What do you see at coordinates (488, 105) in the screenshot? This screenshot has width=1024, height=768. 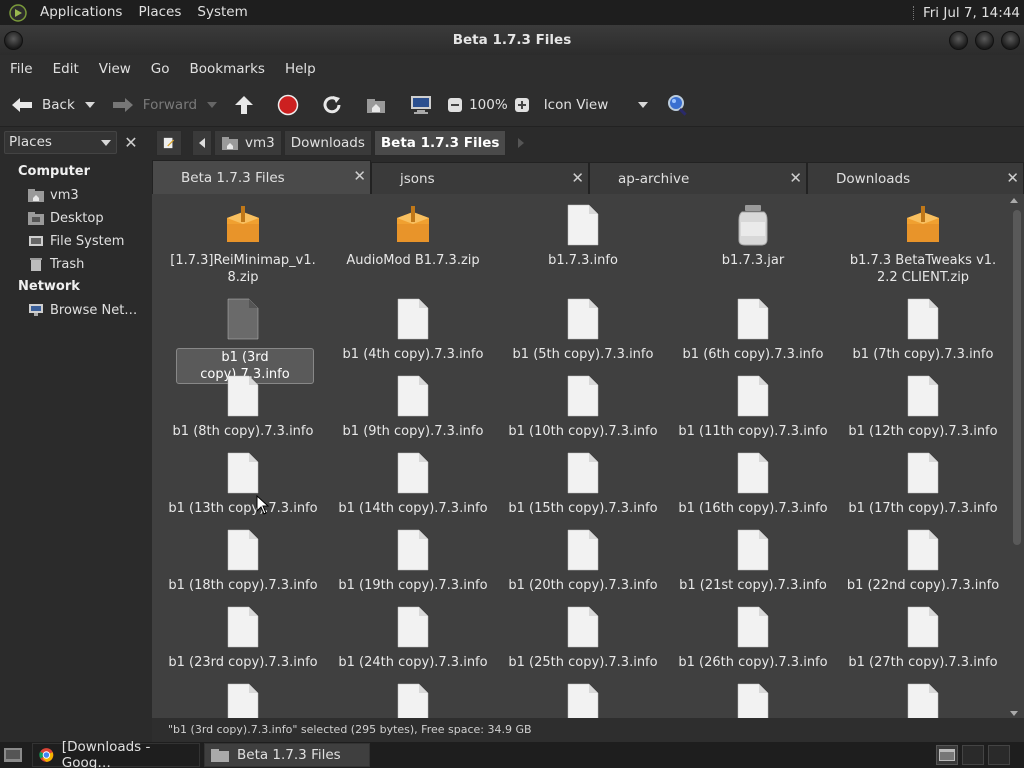 I see `zoom-level: 100%` at bounding box center [488, 105].